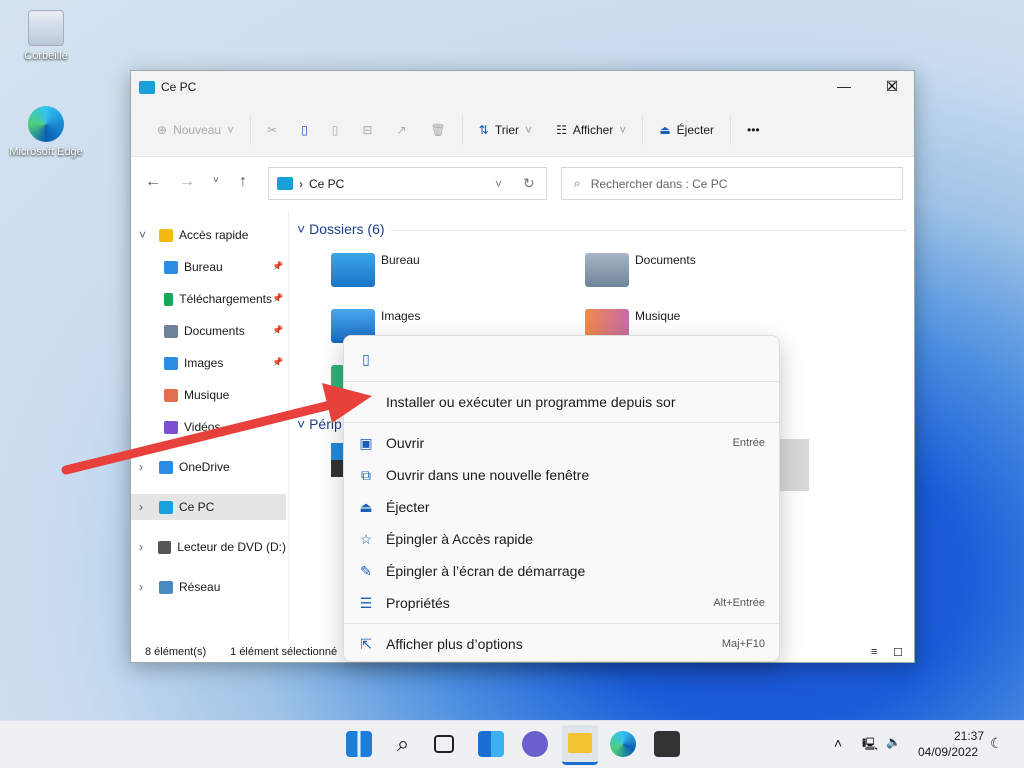 The width and height of the screenshot is (1024, 768). Describe the element at coordinates (347, 403) in the screenshot. I see `arrow-head` at that location.